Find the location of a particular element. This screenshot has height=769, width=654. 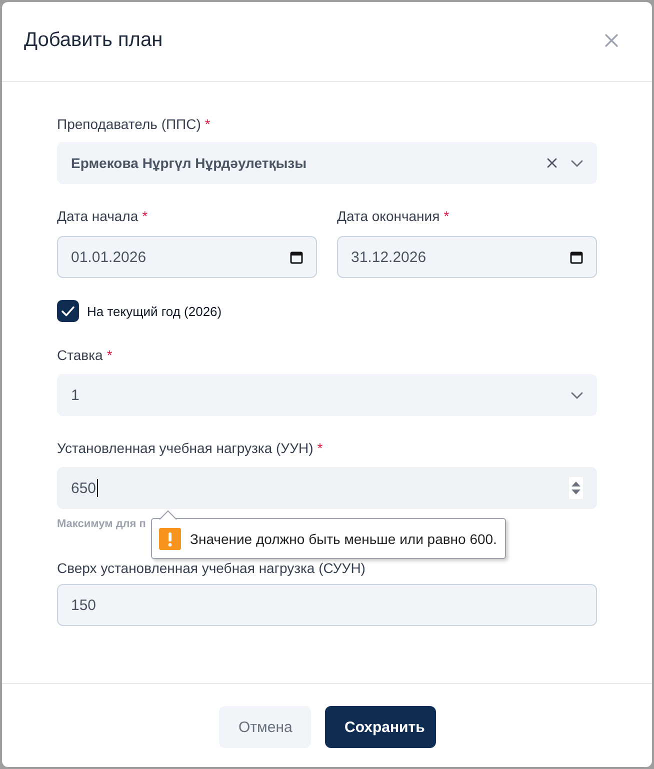

checkbox is located at coordinates (68, 311).